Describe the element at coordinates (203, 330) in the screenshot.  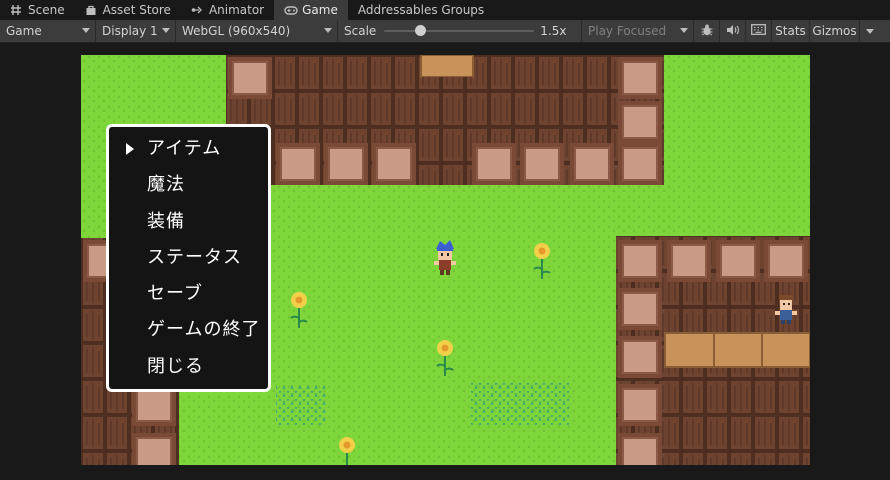
I see `menu-item-quit-game: ゲームの終了` at that location.